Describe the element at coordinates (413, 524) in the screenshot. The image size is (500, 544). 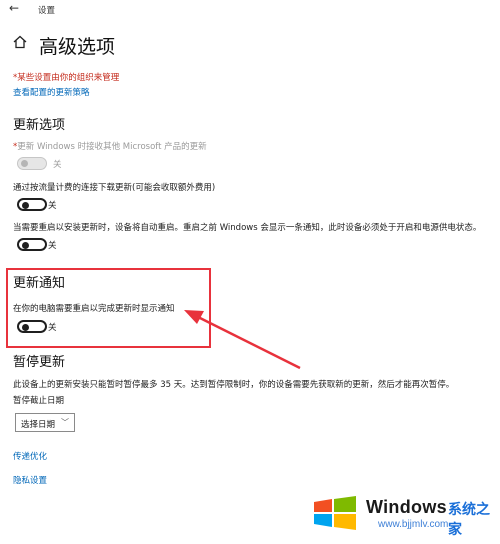
I see `watermark-url: www.bjjmlv.com` at that location.